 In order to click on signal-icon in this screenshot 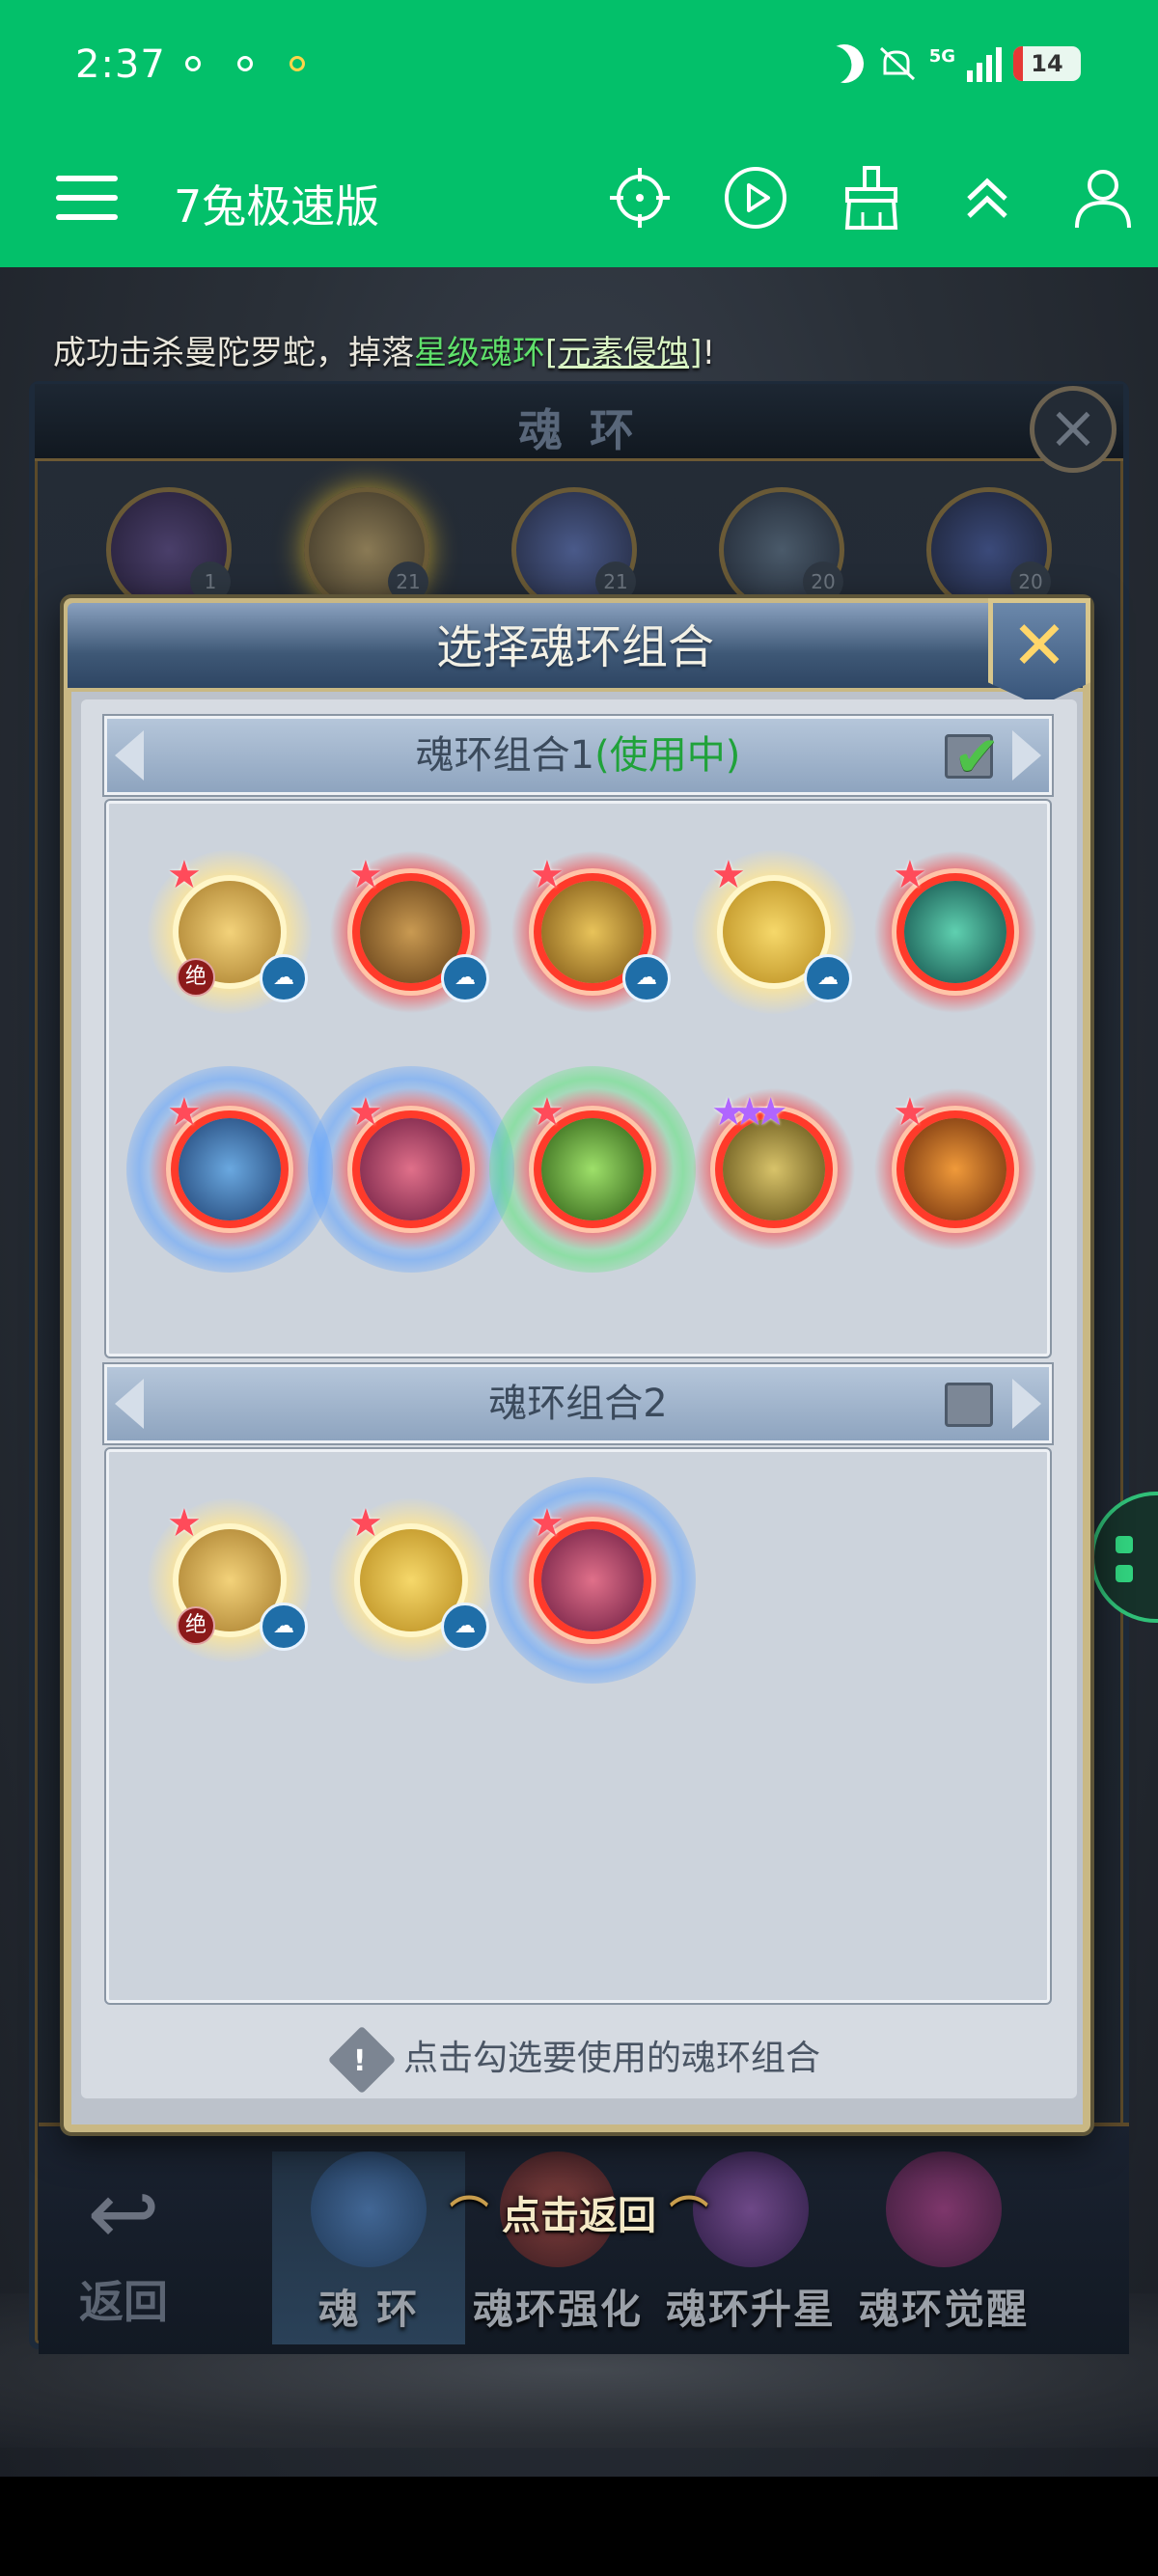, I will do `click(984, 64)`.